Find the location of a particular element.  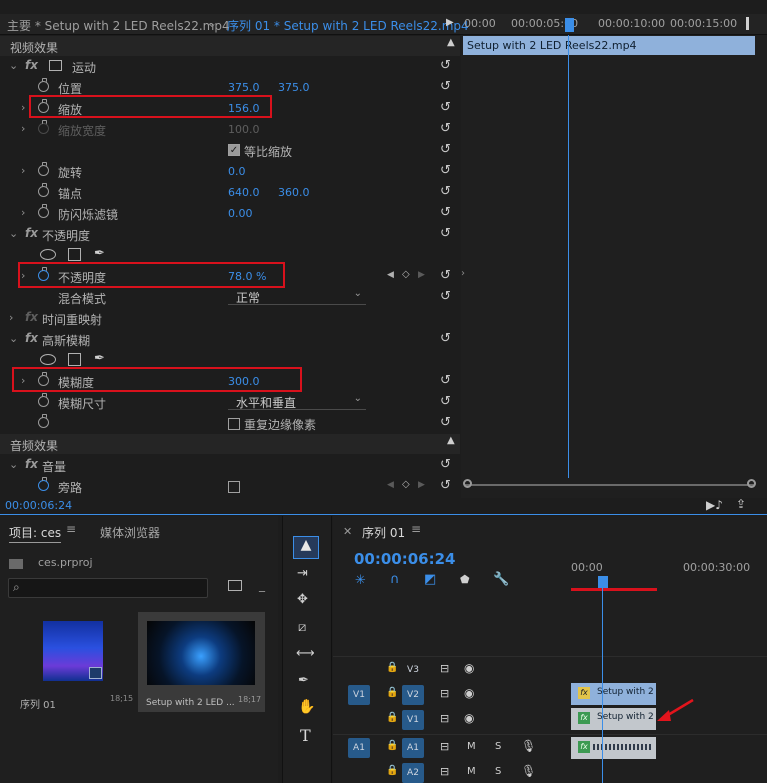

linked-selection-icon: ∩ is located at coordinates (395, 579).